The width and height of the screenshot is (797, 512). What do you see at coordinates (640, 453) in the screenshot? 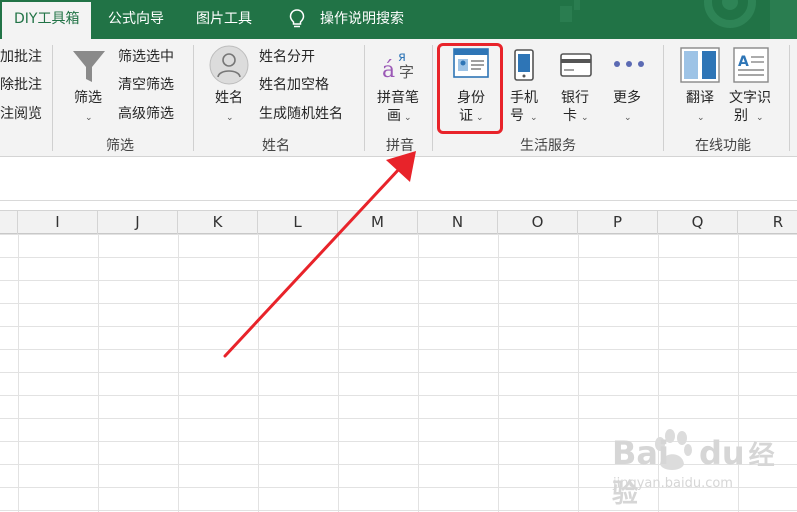
I see `watermark-brand-part1: Bai` at bounding box center [640, 453].